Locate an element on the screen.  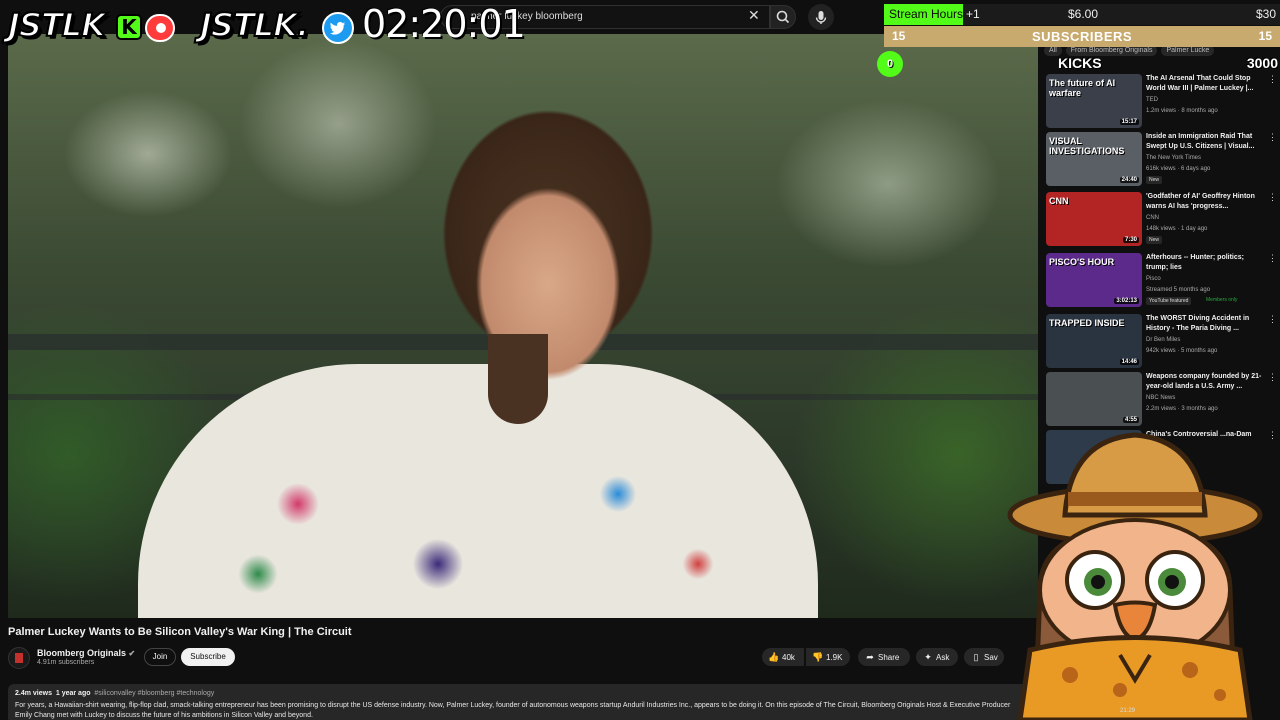
thumbnail-text: The future of AI warfare is located at coordinates (1082, 88).